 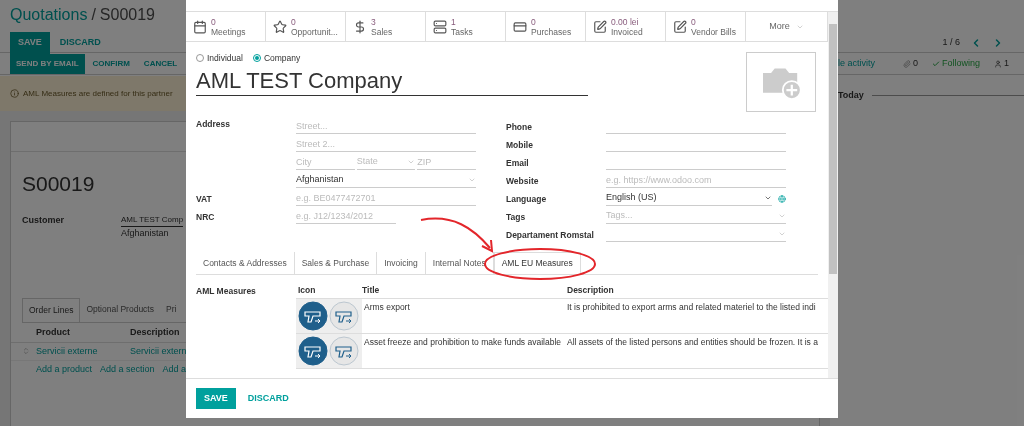 What do you see at coordinates (245, 263) in the screenshot?
I see `form-tab: Contacts & Addresses` at bounding box center [245, 263].